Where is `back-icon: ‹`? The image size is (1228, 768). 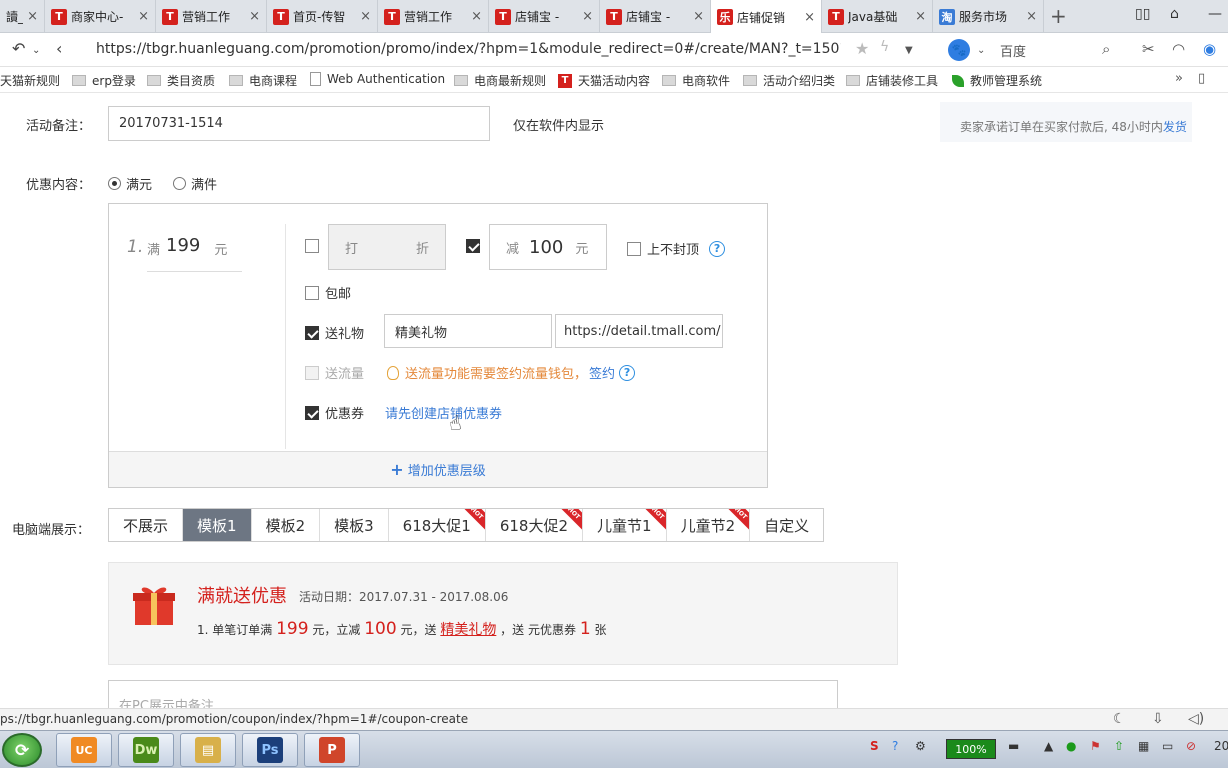
back-icon: ‹ is located at coordinates (59, 48).